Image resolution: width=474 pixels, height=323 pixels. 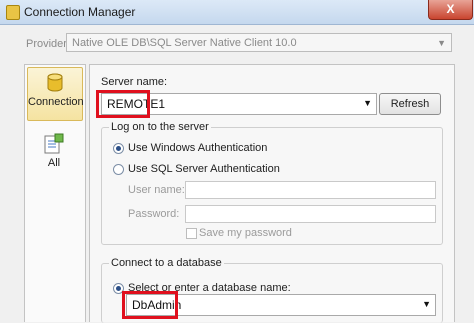 I want to click on sidebar: Connection All, so click(x=55, y=193).